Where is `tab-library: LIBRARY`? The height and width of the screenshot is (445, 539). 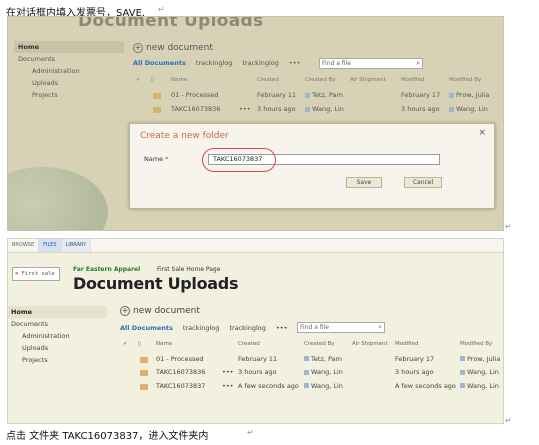
tab-library: LIBRARY is located at coordinates (76, 245).